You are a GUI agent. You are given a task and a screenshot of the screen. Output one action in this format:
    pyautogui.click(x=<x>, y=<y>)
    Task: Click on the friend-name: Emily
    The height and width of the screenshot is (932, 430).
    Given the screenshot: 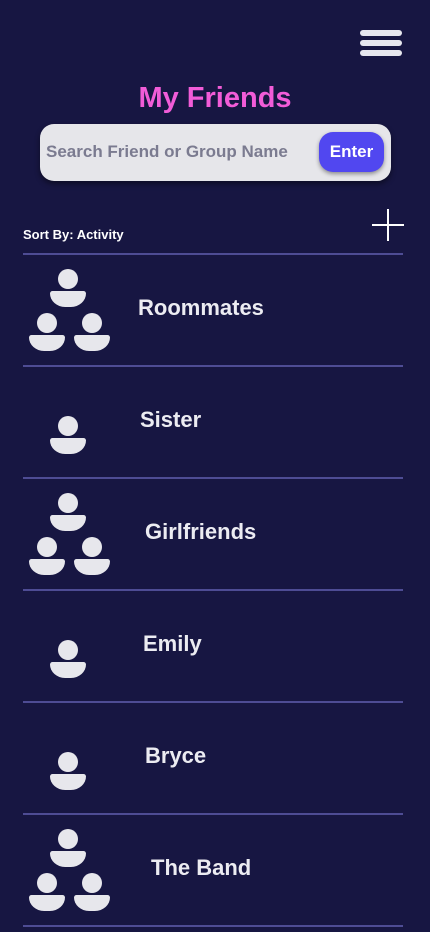 What is the action you would take?
    pyautogui.click(x=172, y=643)
    